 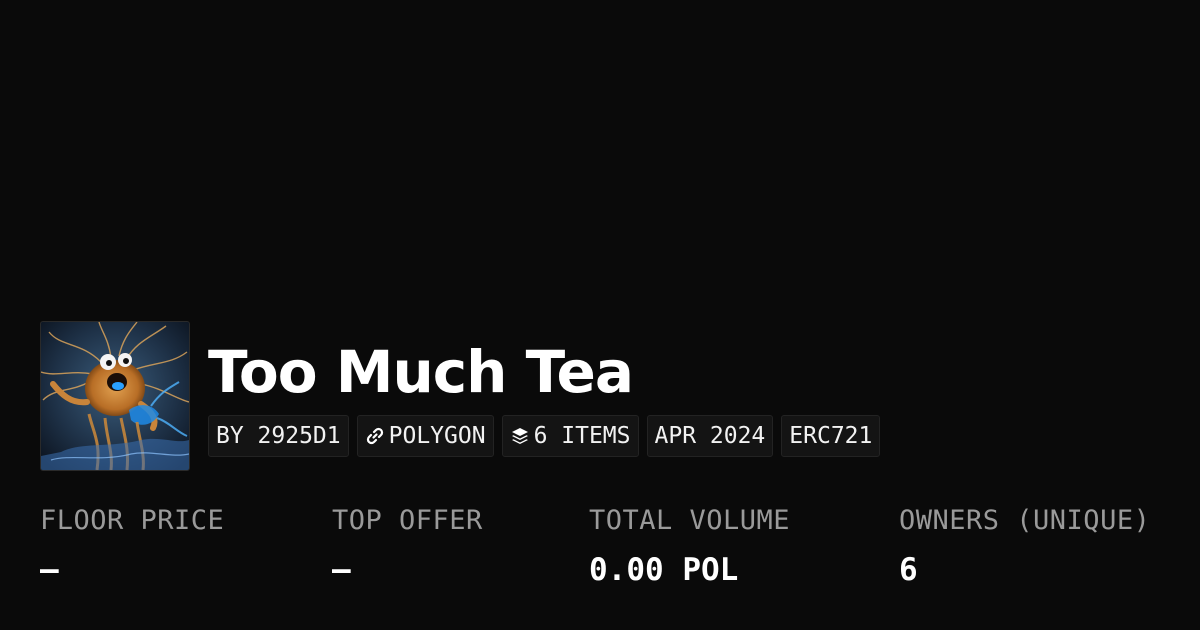 I want to click on date-tag: APR 2024, so click(x=710, y=436).